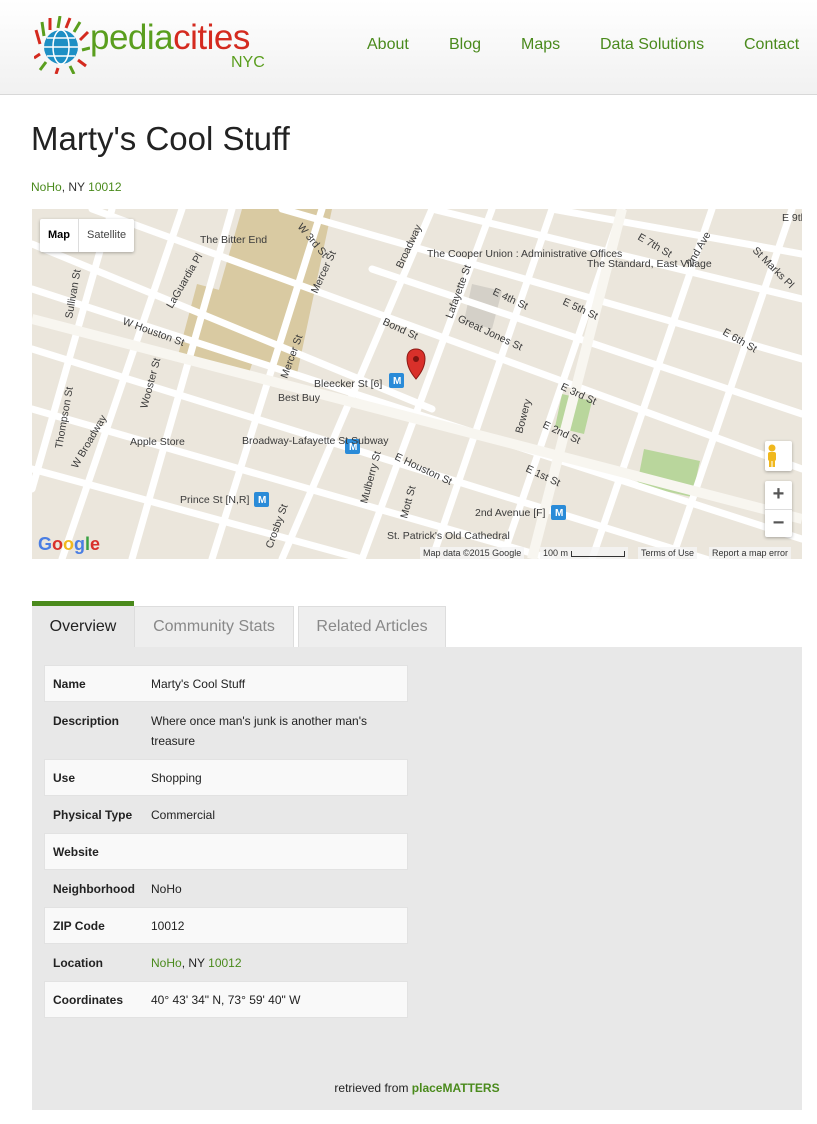 Image resolution: width=817 pixels, height=1124 pixels. I want to click on retrieved-from: retrieved from placeMATTERS, so click(417, 1088).